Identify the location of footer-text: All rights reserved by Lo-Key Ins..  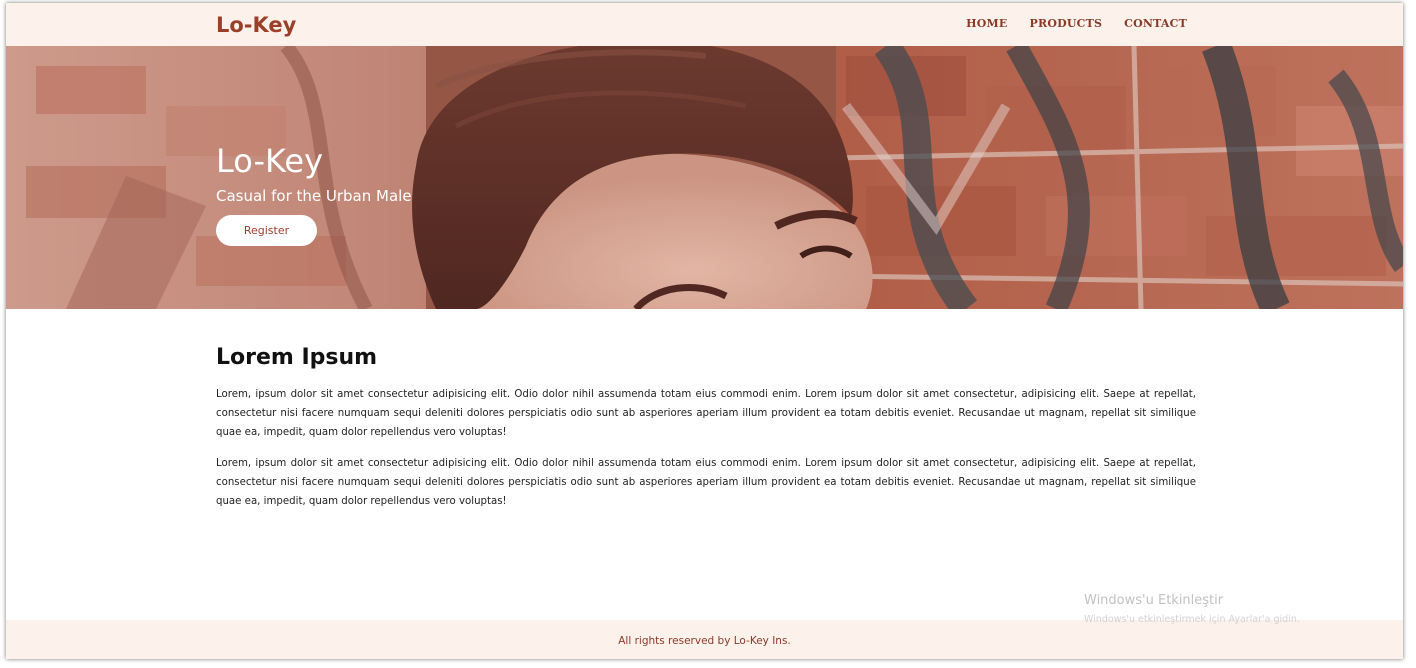
(704, 641).